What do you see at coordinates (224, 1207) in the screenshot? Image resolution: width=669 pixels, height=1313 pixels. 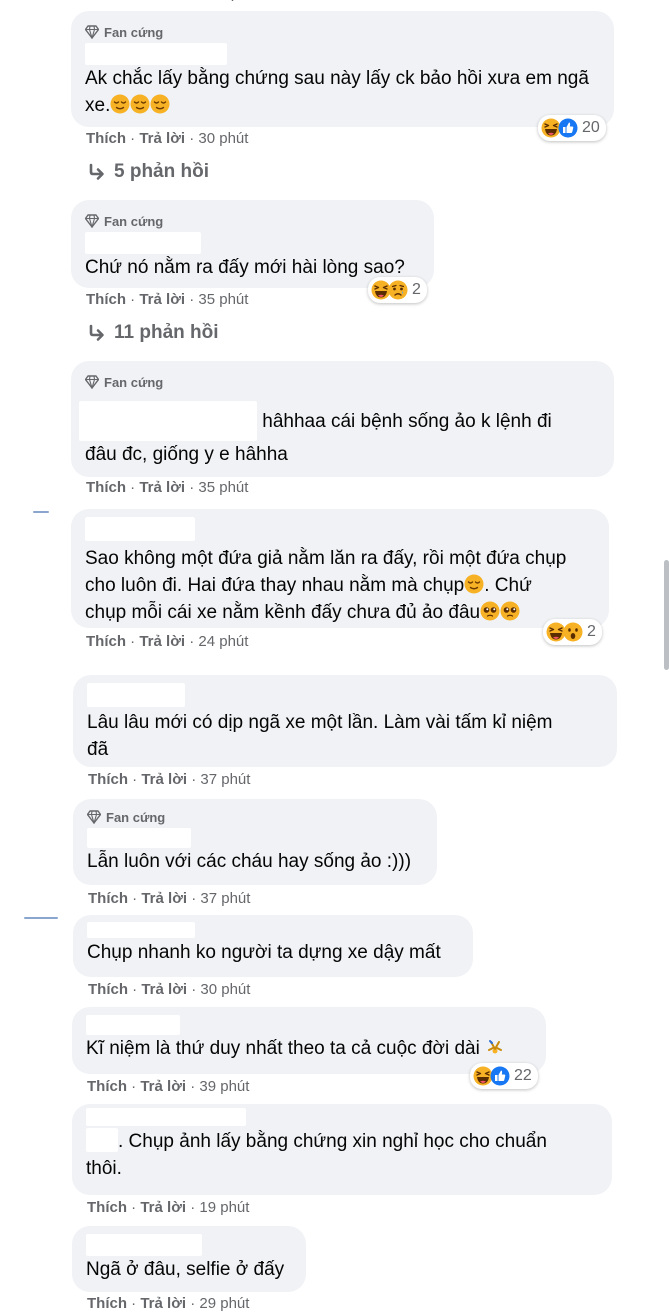 I see `comment-time: 19 phút` at bounding box center [224, 1207].